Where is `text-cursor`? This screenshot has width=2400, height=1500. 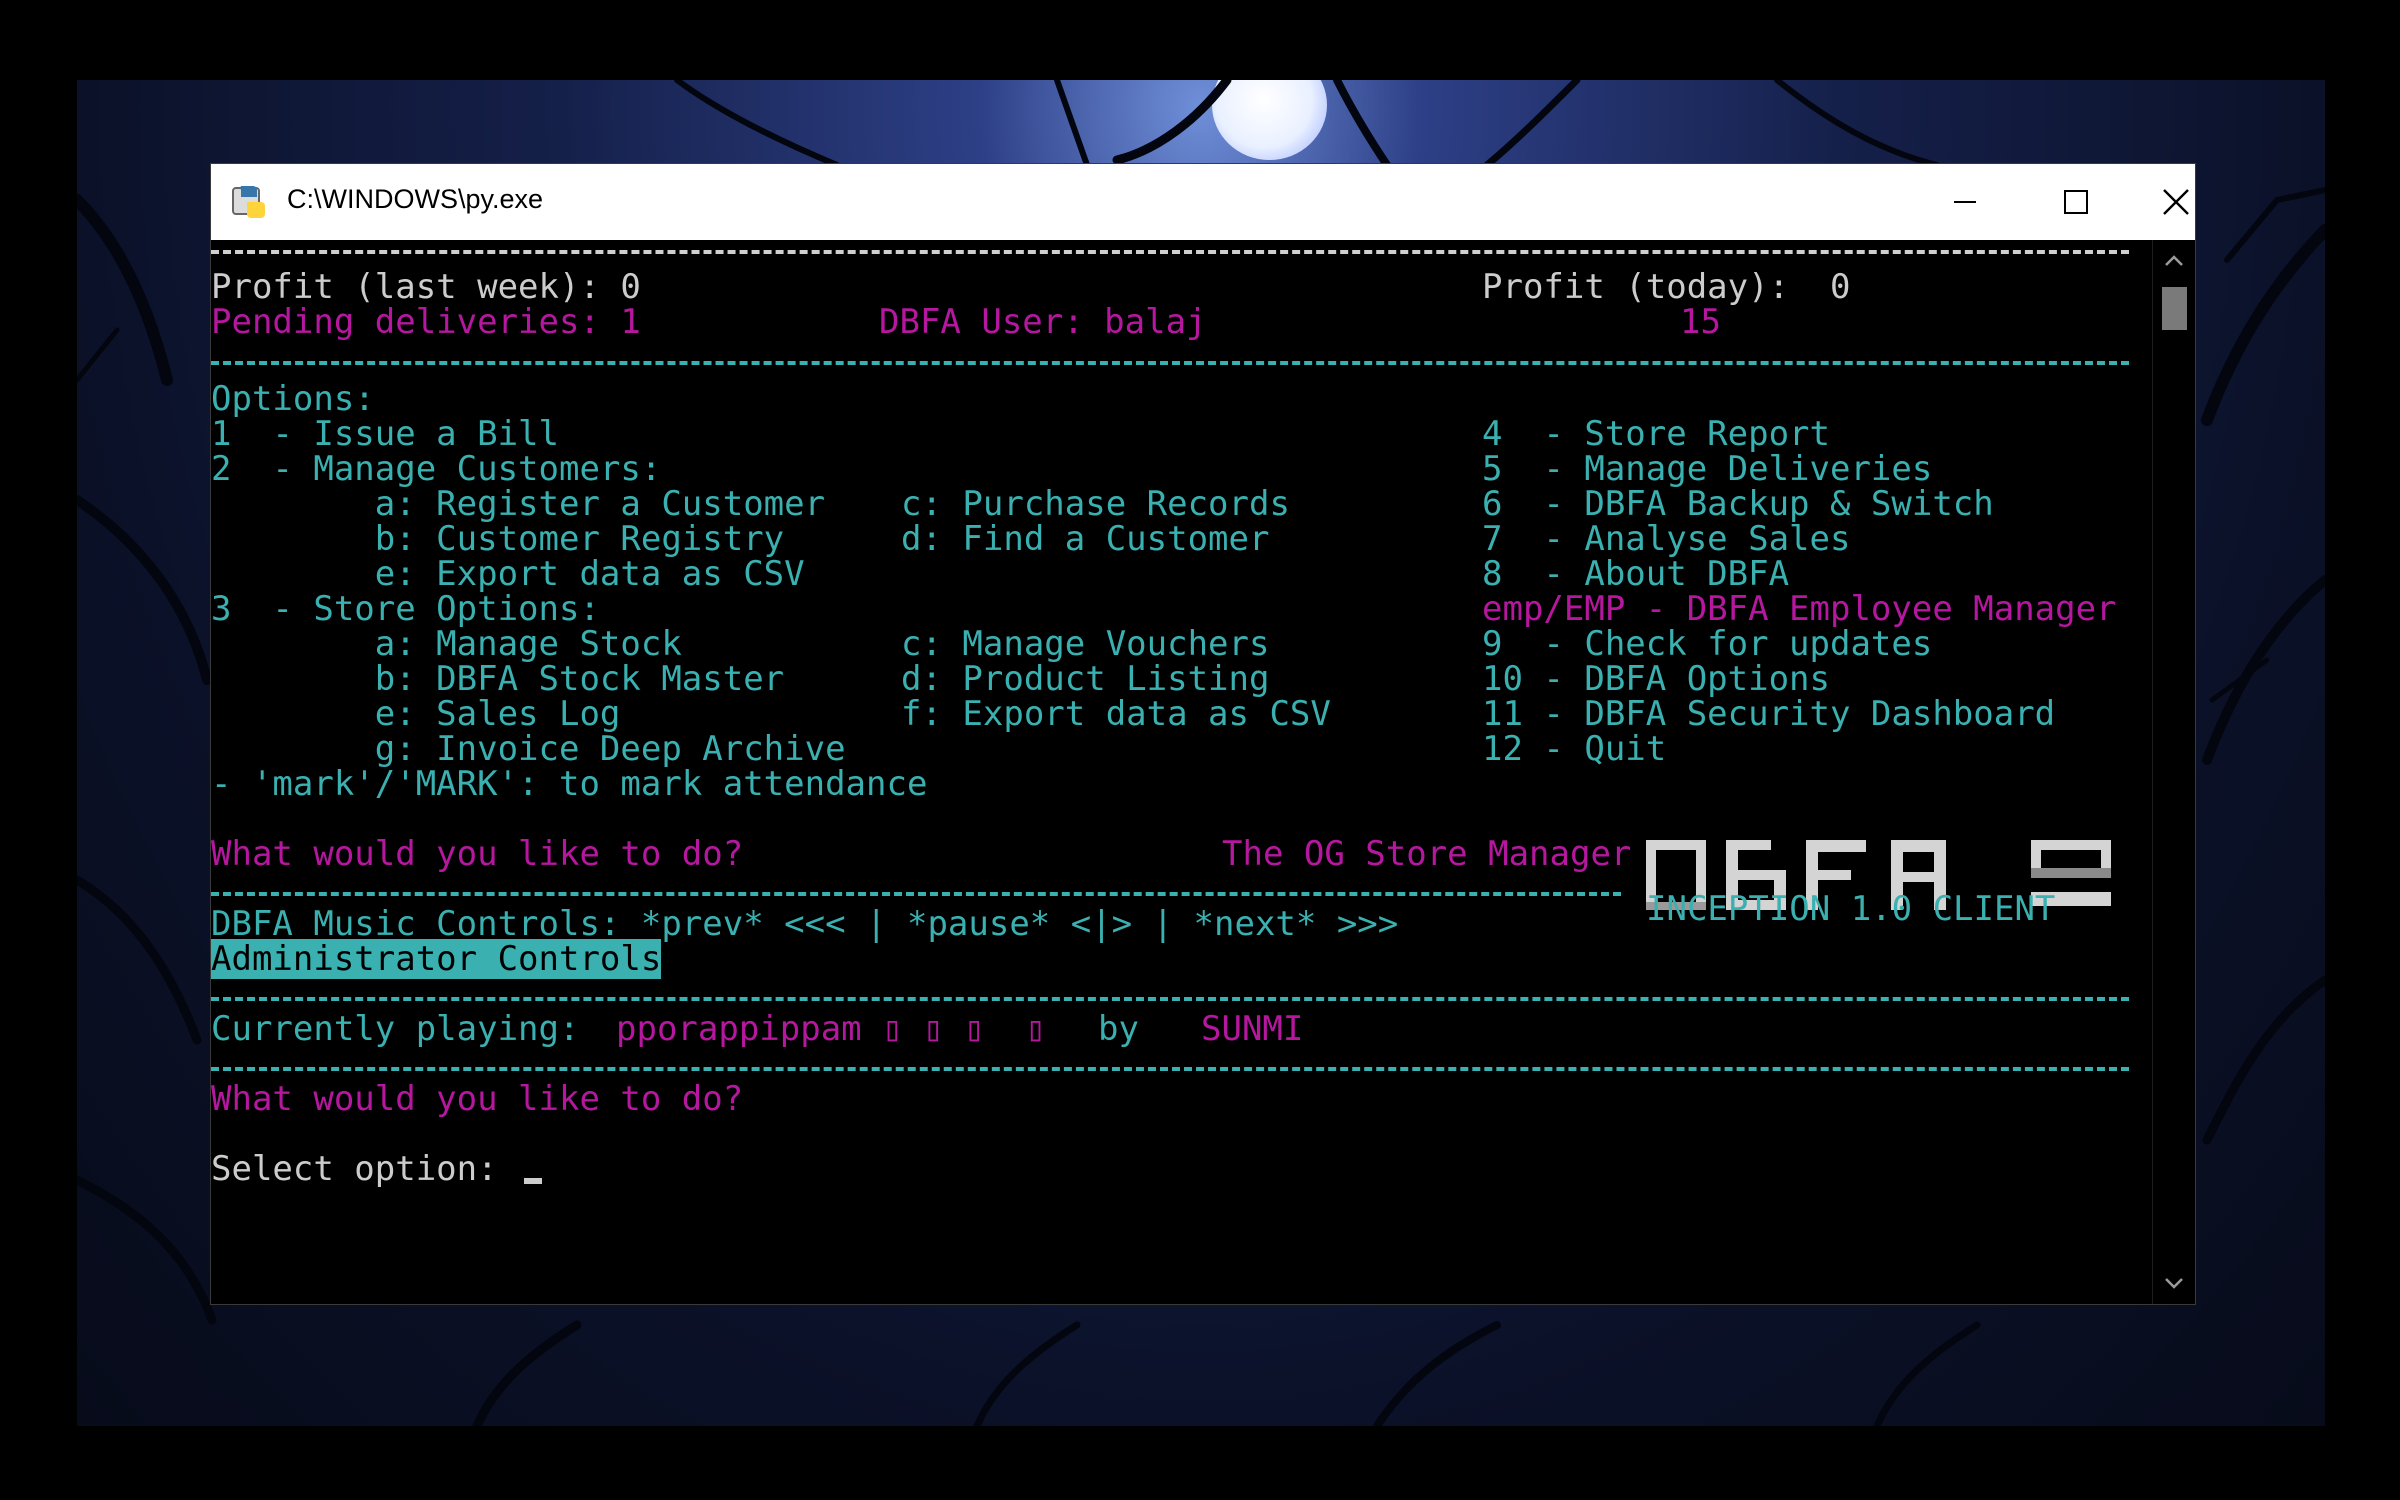
text-cursor is located at coordinates (533, 1181).